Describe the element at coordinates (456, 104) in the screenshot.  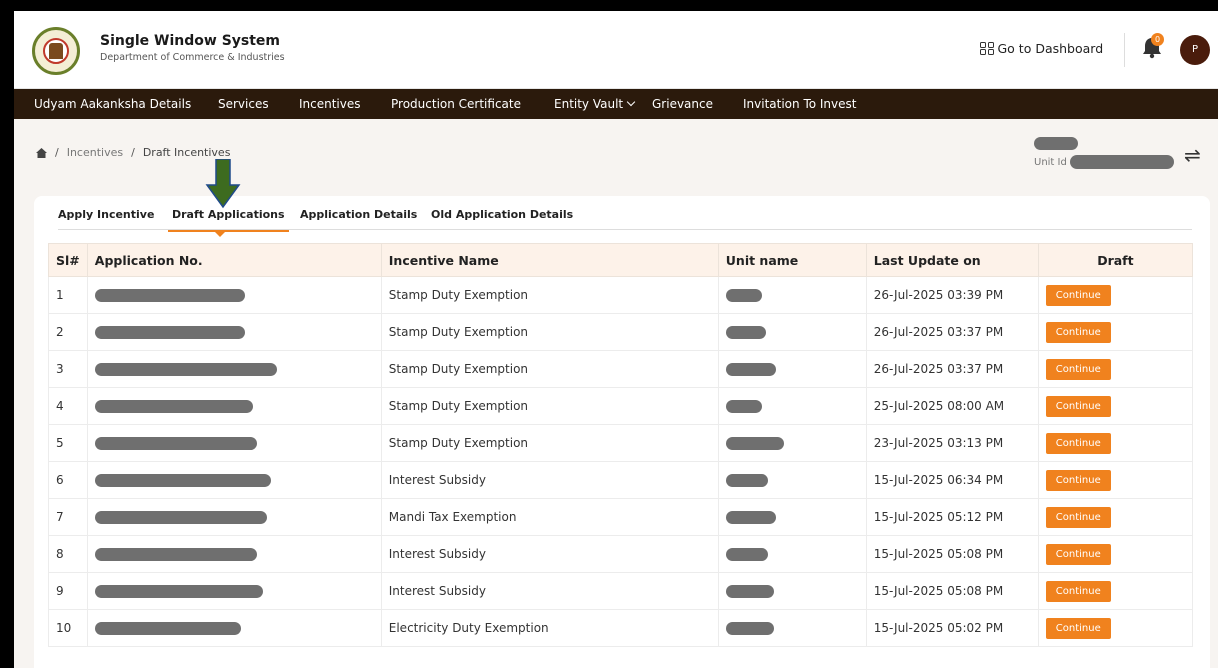
I see `nav-production-certificate: Production Certificate` at that location.